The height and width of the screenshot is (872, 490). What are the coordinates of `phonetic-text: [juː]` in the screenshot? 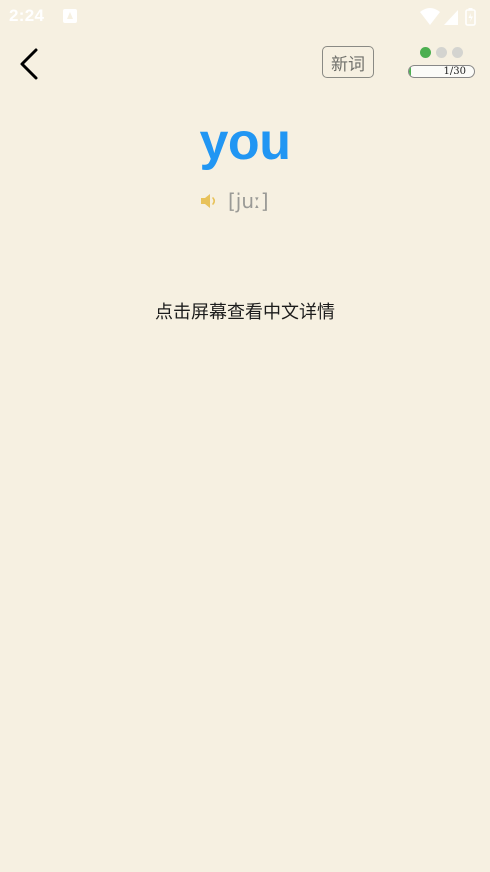 It's located at (248, 201).